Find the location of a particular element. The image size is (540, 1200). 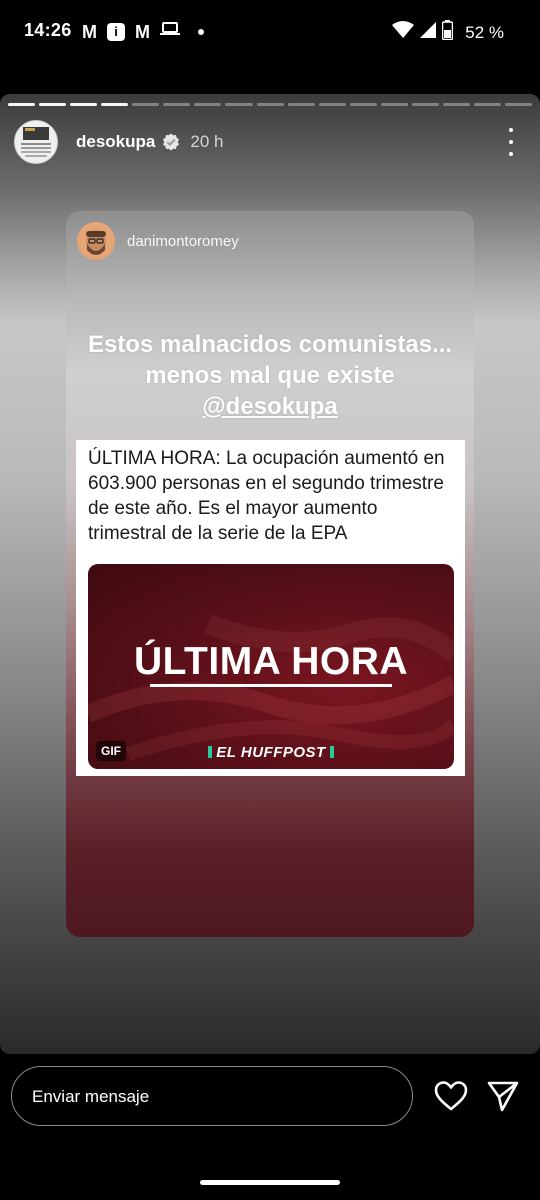

send-message-input: Enviar mensaje is located at coordinates (212, 1096).